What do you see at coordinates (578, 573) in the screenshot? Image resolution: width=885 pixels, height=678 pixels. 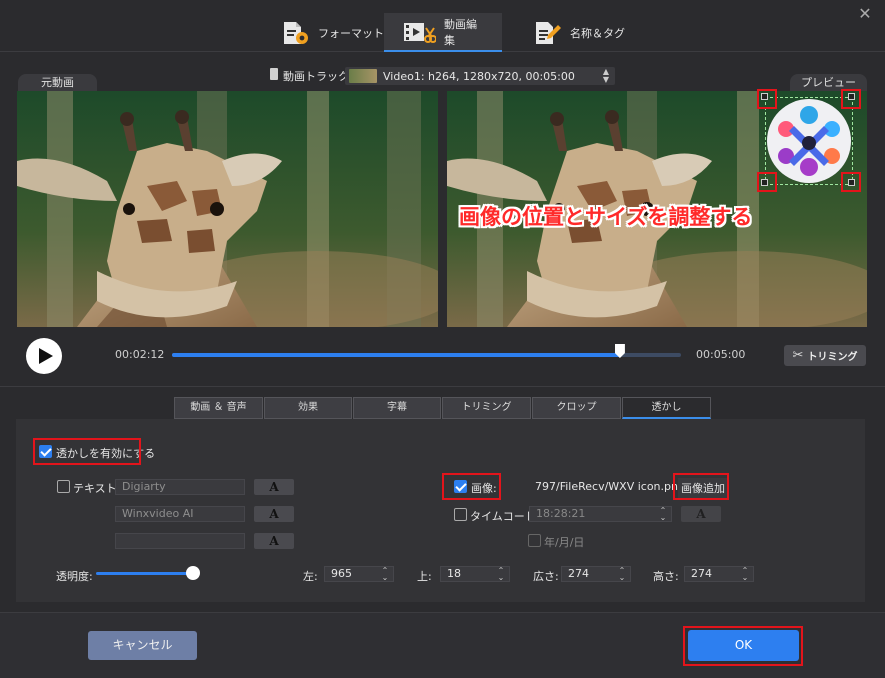 I see `width-value: 274` at bounding box center [578, 573].